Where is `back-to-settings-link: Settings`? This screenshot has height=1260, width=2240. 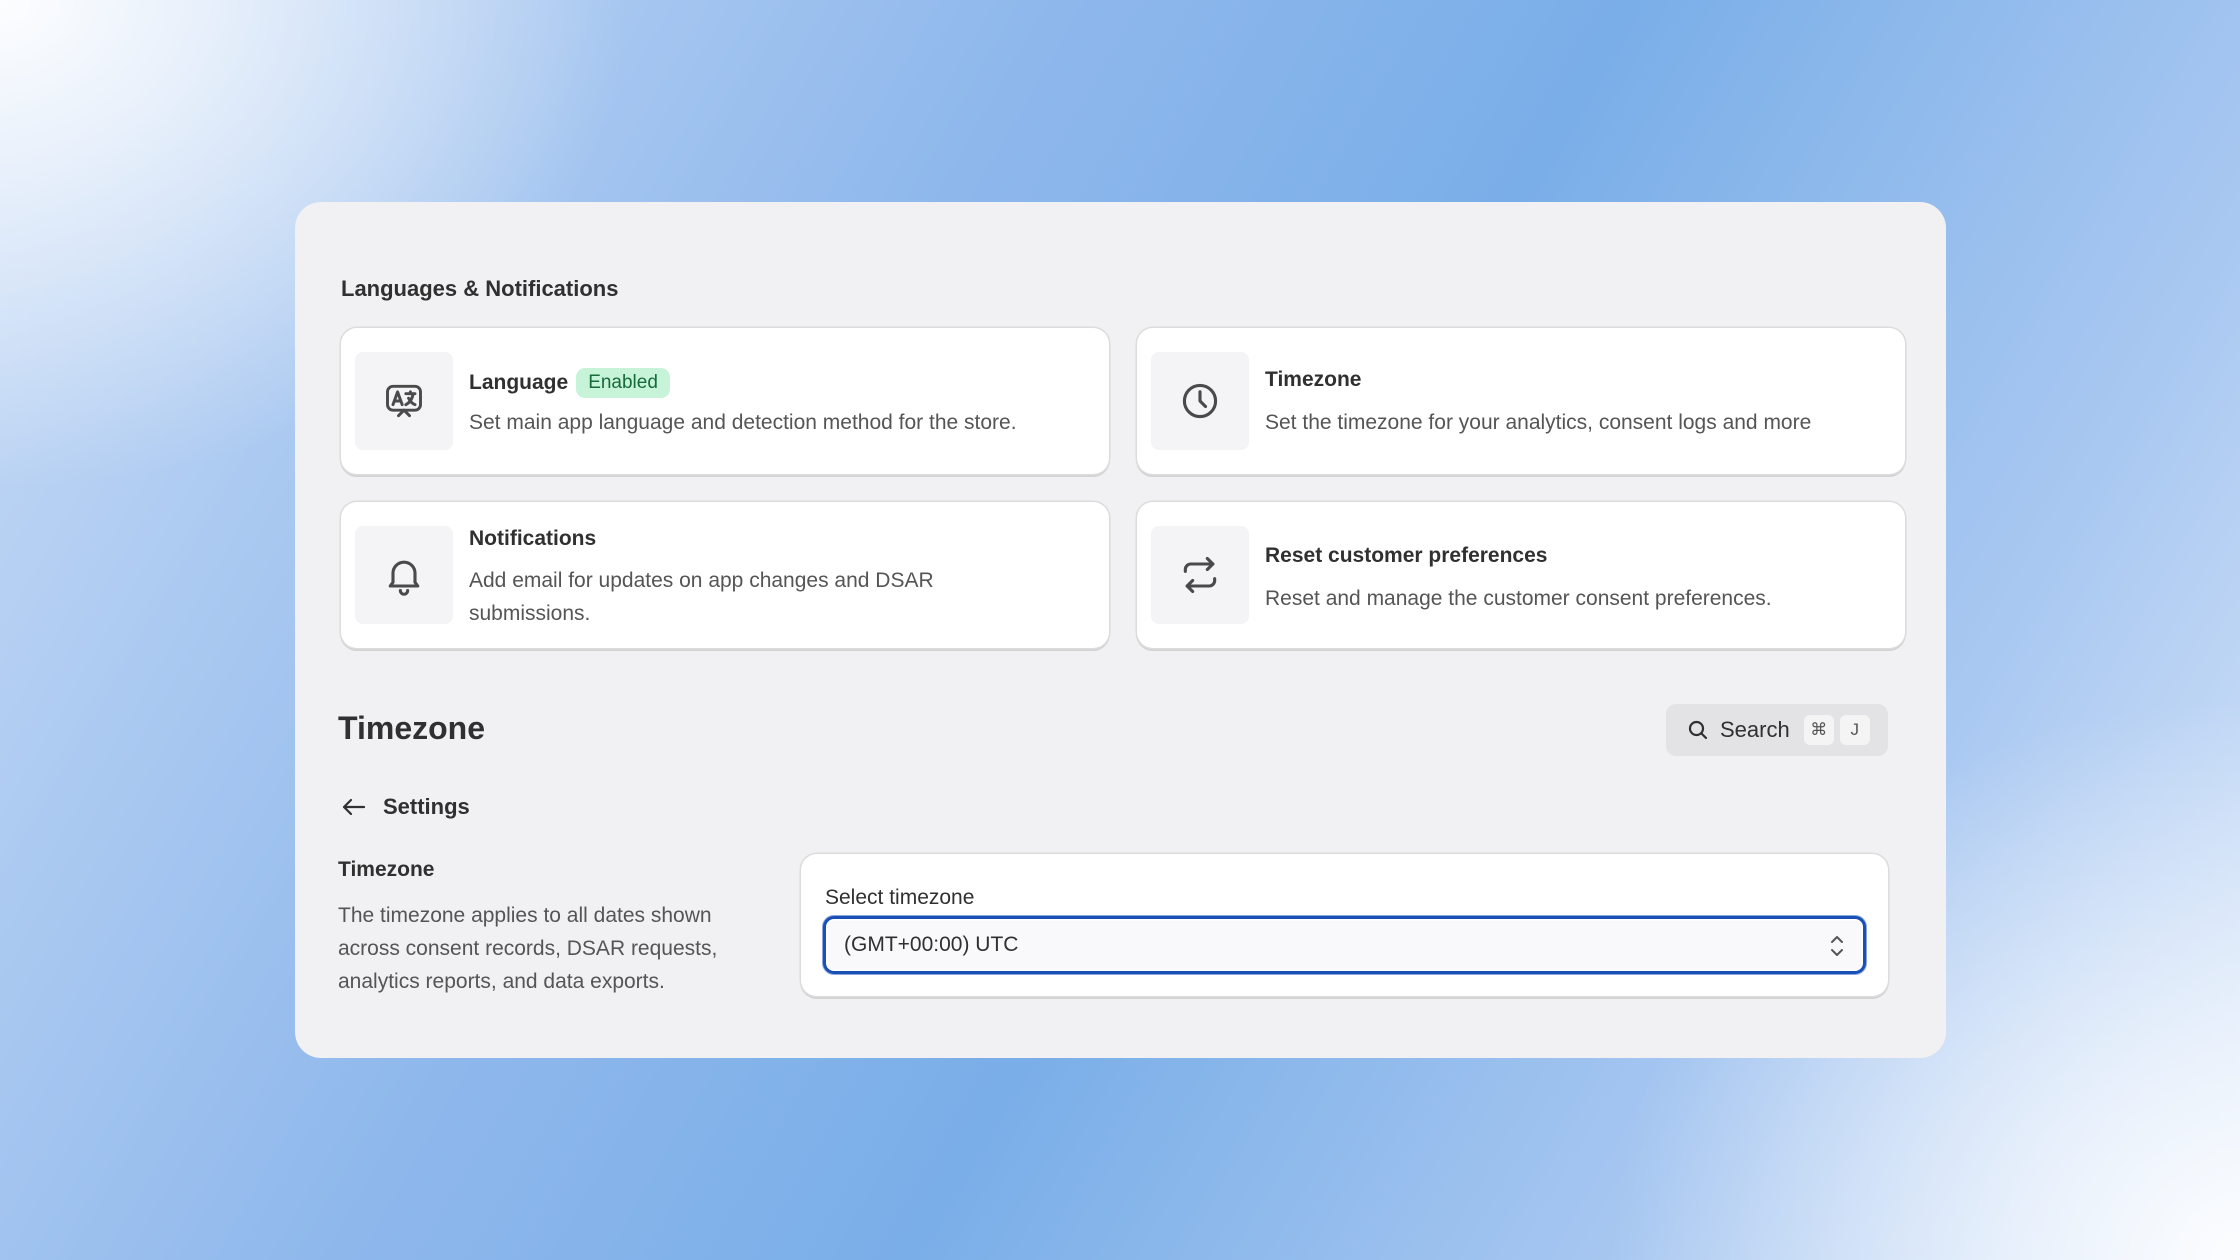
back-to-settings-link: Settings is located at coordinates (405, 807).